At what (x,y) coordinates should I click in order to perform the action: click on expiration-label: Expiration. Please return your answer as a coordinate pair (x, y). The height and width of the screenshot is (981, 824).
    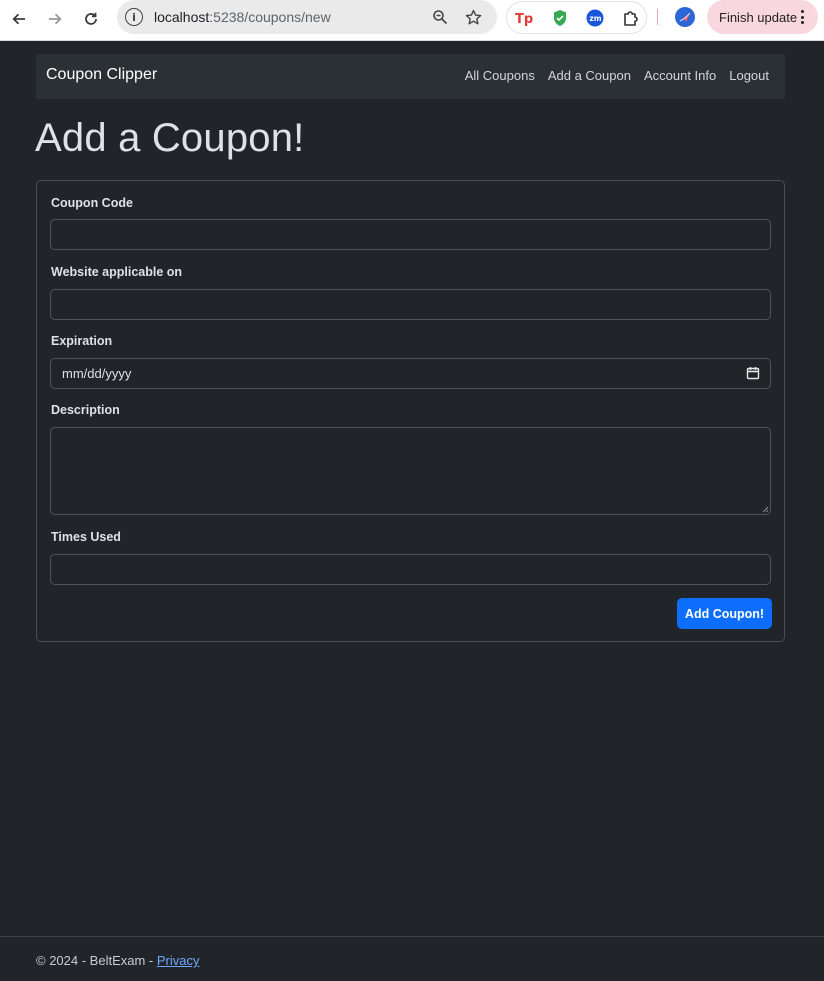
    Looking at the image, I should click on (82, 341).